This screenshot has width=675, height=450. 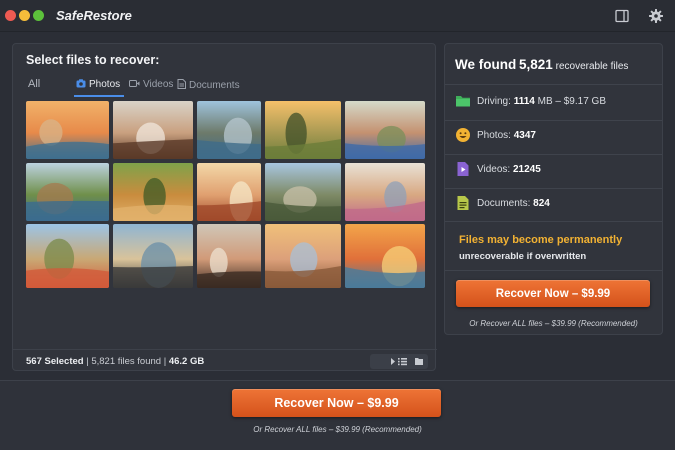 What do you see at coordinates (99, 96) in the screenshot?
I see `active-tab-indicator` at bounding box center [99, 96].